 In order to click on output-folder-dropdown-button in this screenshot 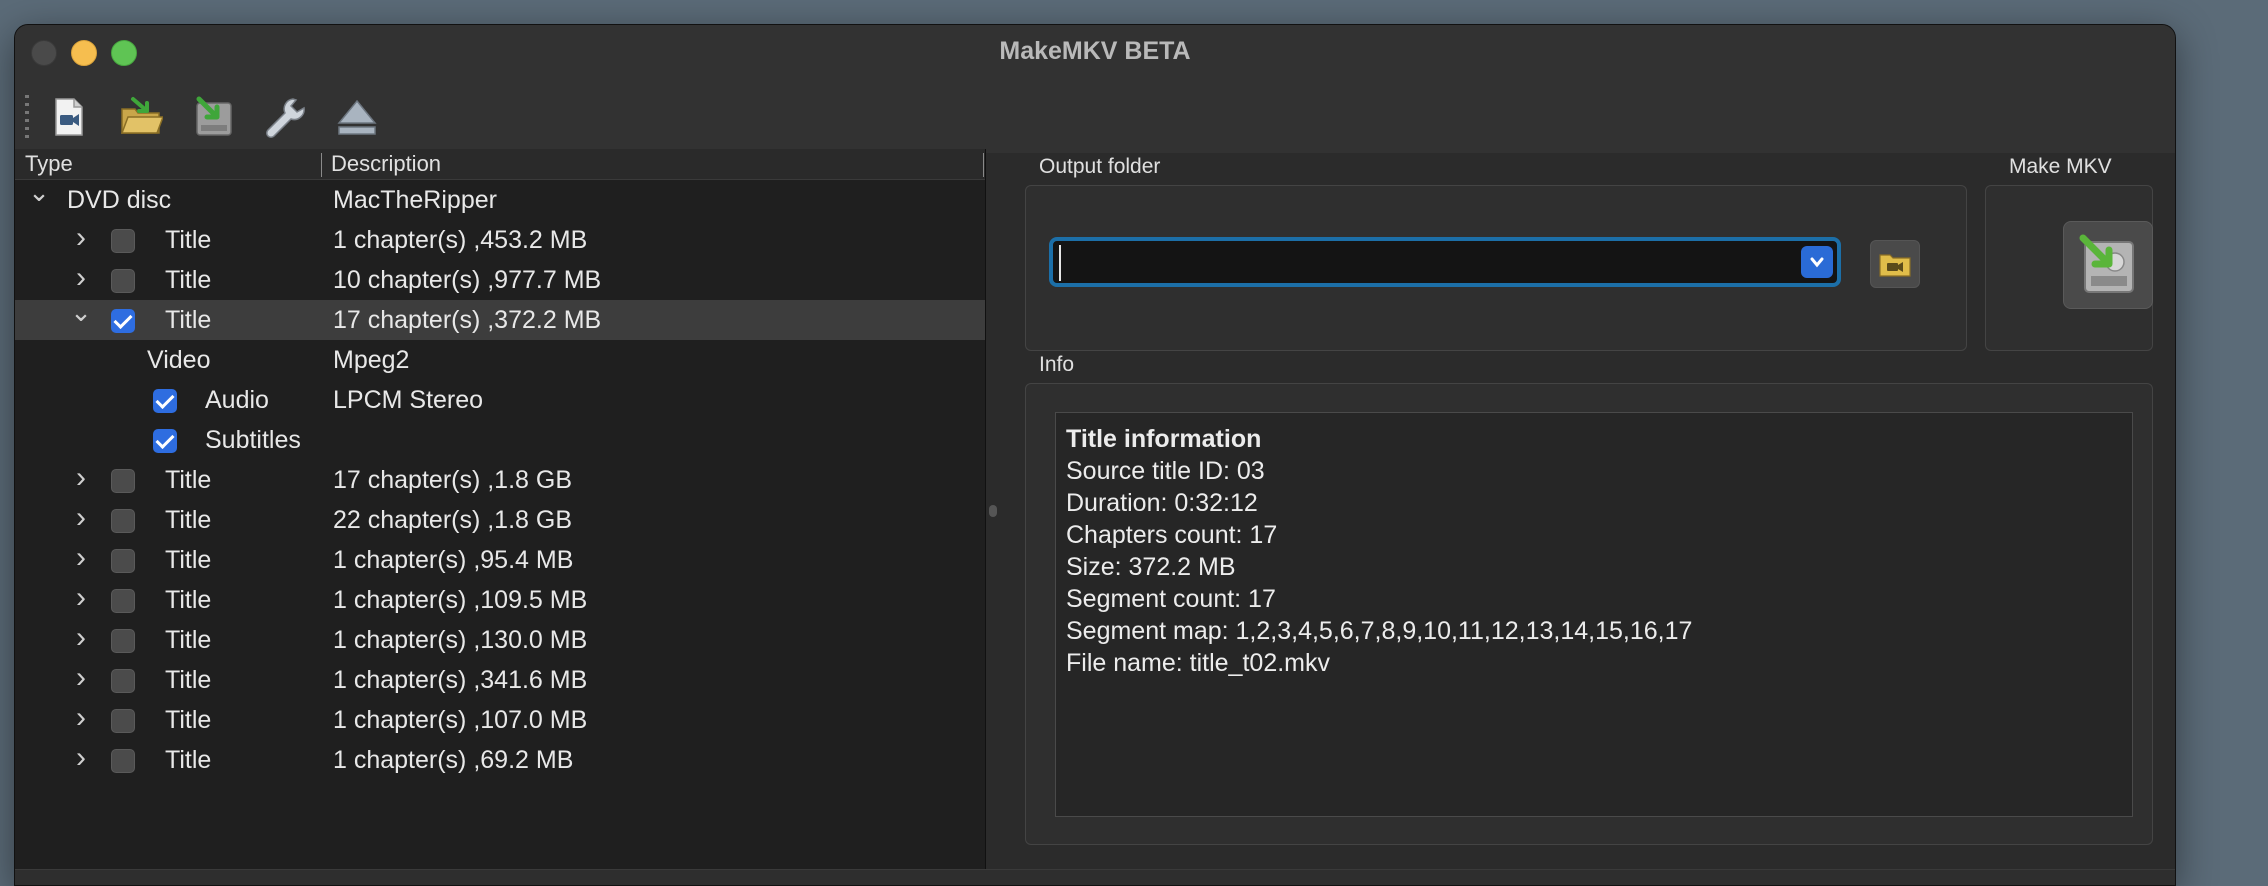, I will do `click(1817, 262)`.